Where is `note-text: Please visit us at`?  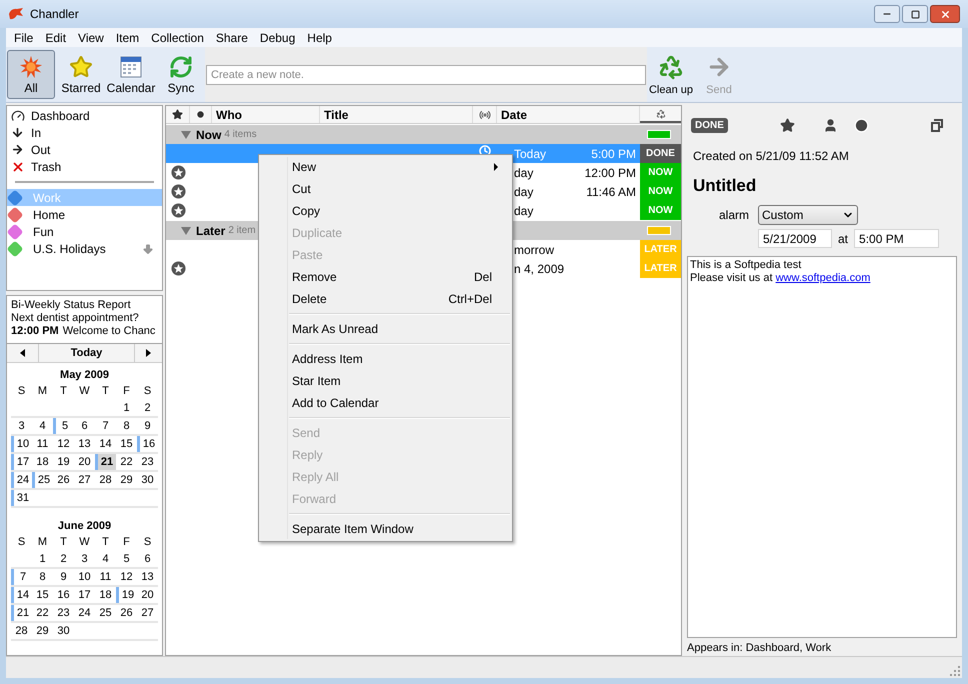 note-text: Please visit us at is located at coordinates (732, 278).